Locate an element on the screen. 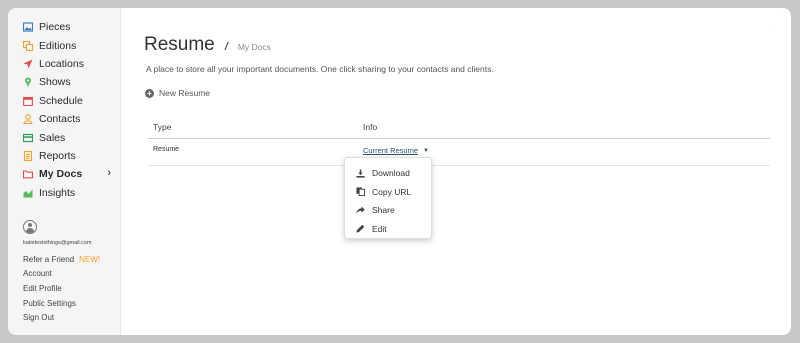 The image size is (800, 343). sign-out-link: Sign Out is located at coordinates (61, 317).